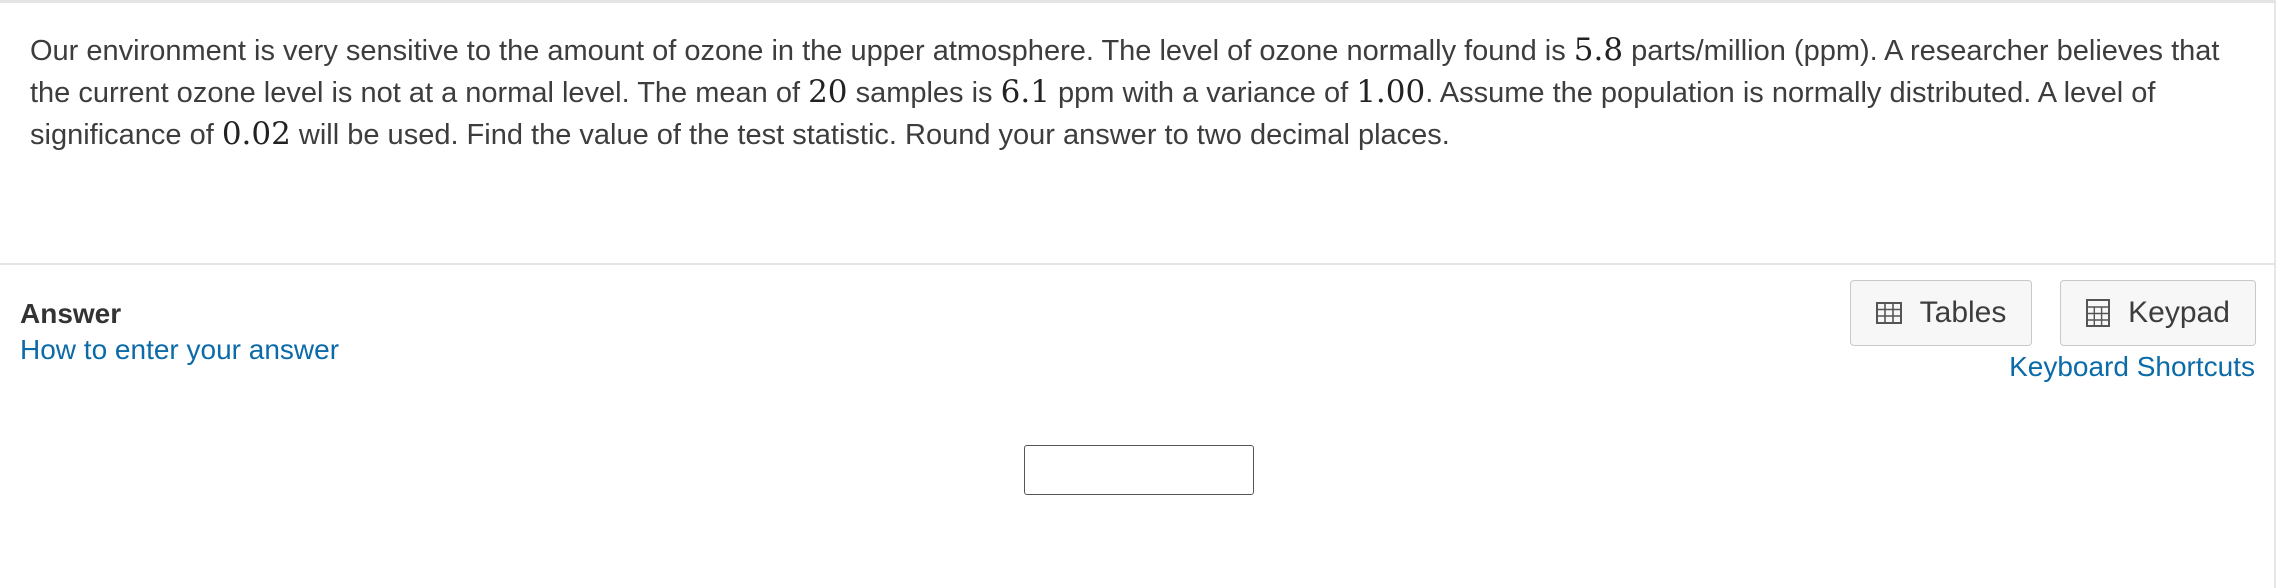  I want to click on top-border, so click(1138, 1).